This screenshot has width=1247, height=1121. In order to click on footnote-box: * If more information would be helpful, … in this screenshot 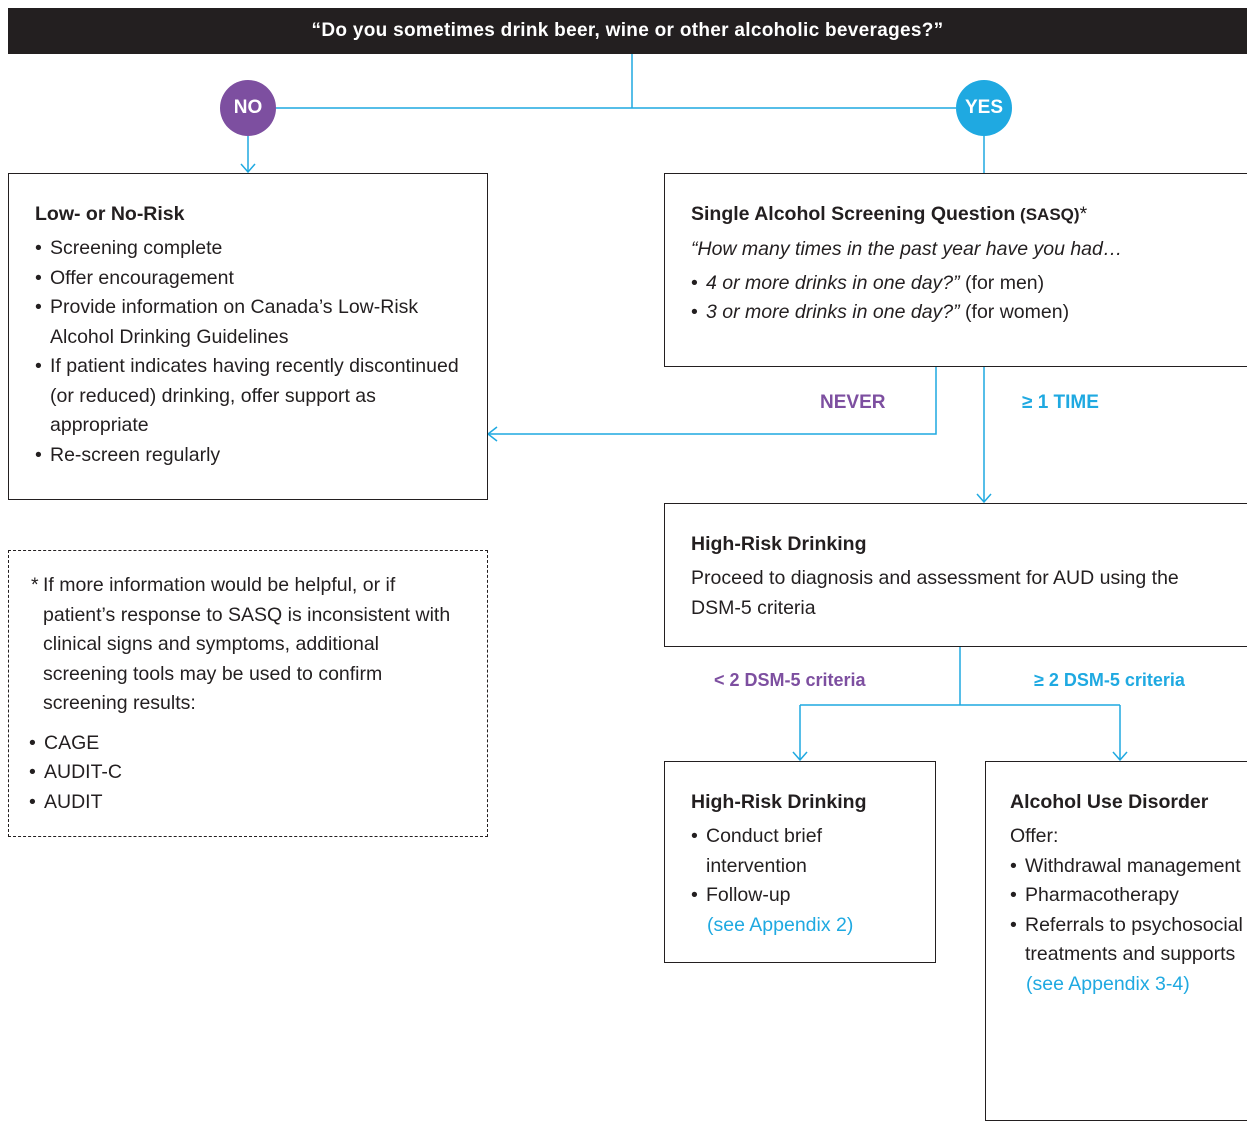, I will do `click(248, 693)`.